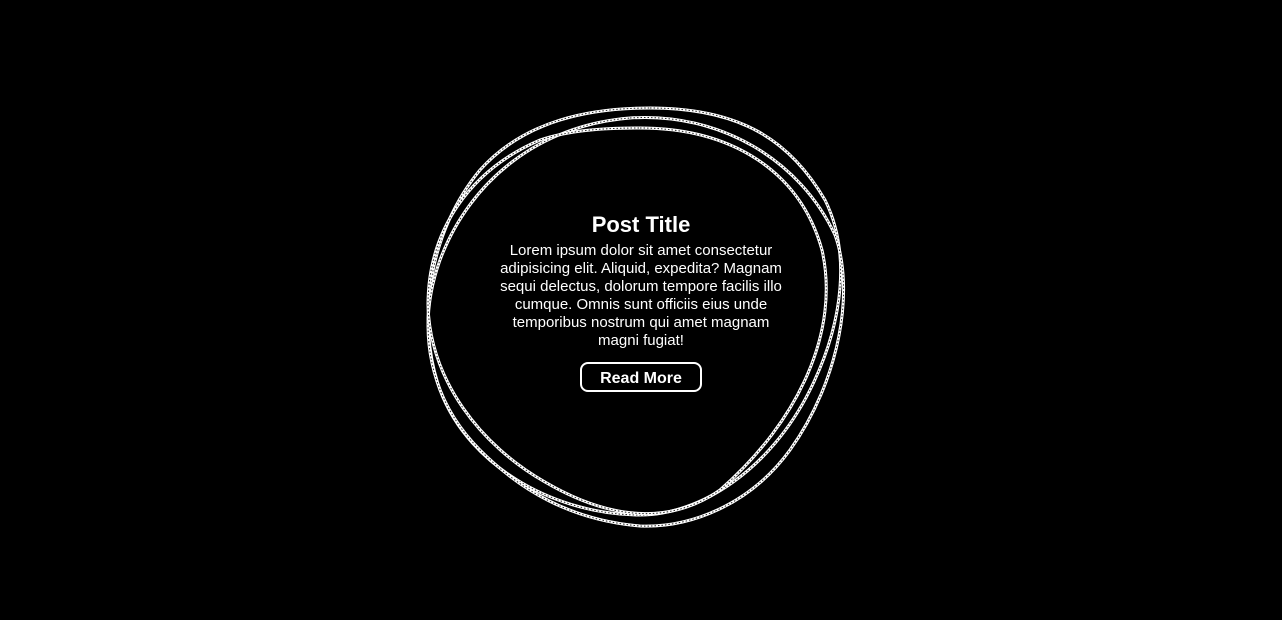  What do you see at coordinates (641, 377) in the screenshot?
I see `read-more-button: Read More` at bounding box center [641, 377].